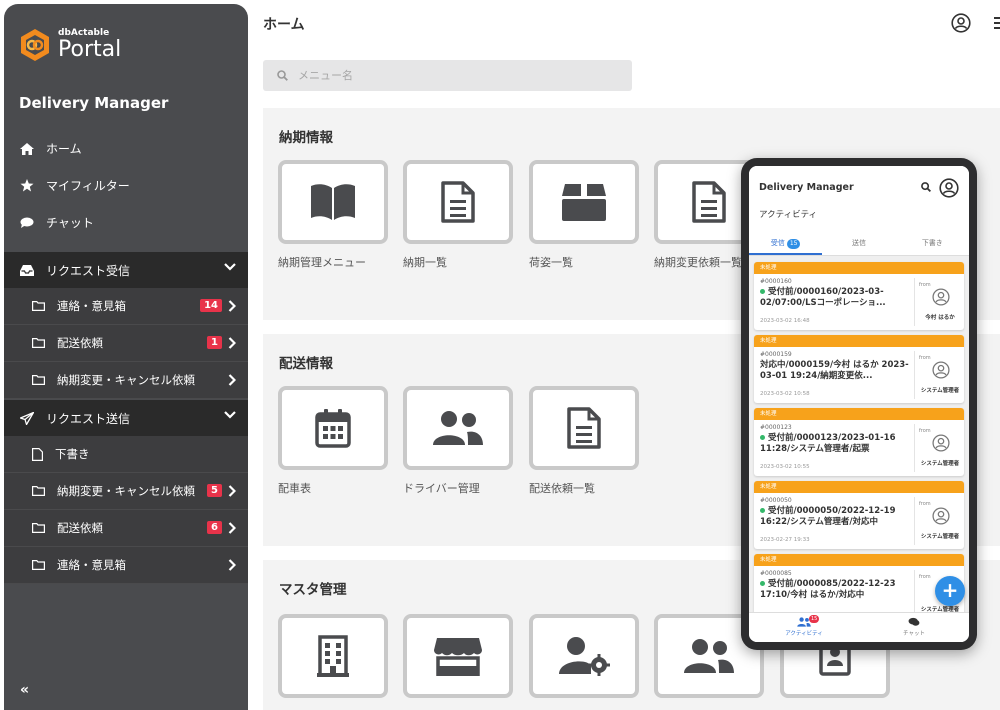 Image resolution: width=1000 pixels, height=710 pixels. What do you see at coordinates (24, 690) in the screenshot?
I see `collapse-sidebar-button: «` at bounding box center [24, 690].